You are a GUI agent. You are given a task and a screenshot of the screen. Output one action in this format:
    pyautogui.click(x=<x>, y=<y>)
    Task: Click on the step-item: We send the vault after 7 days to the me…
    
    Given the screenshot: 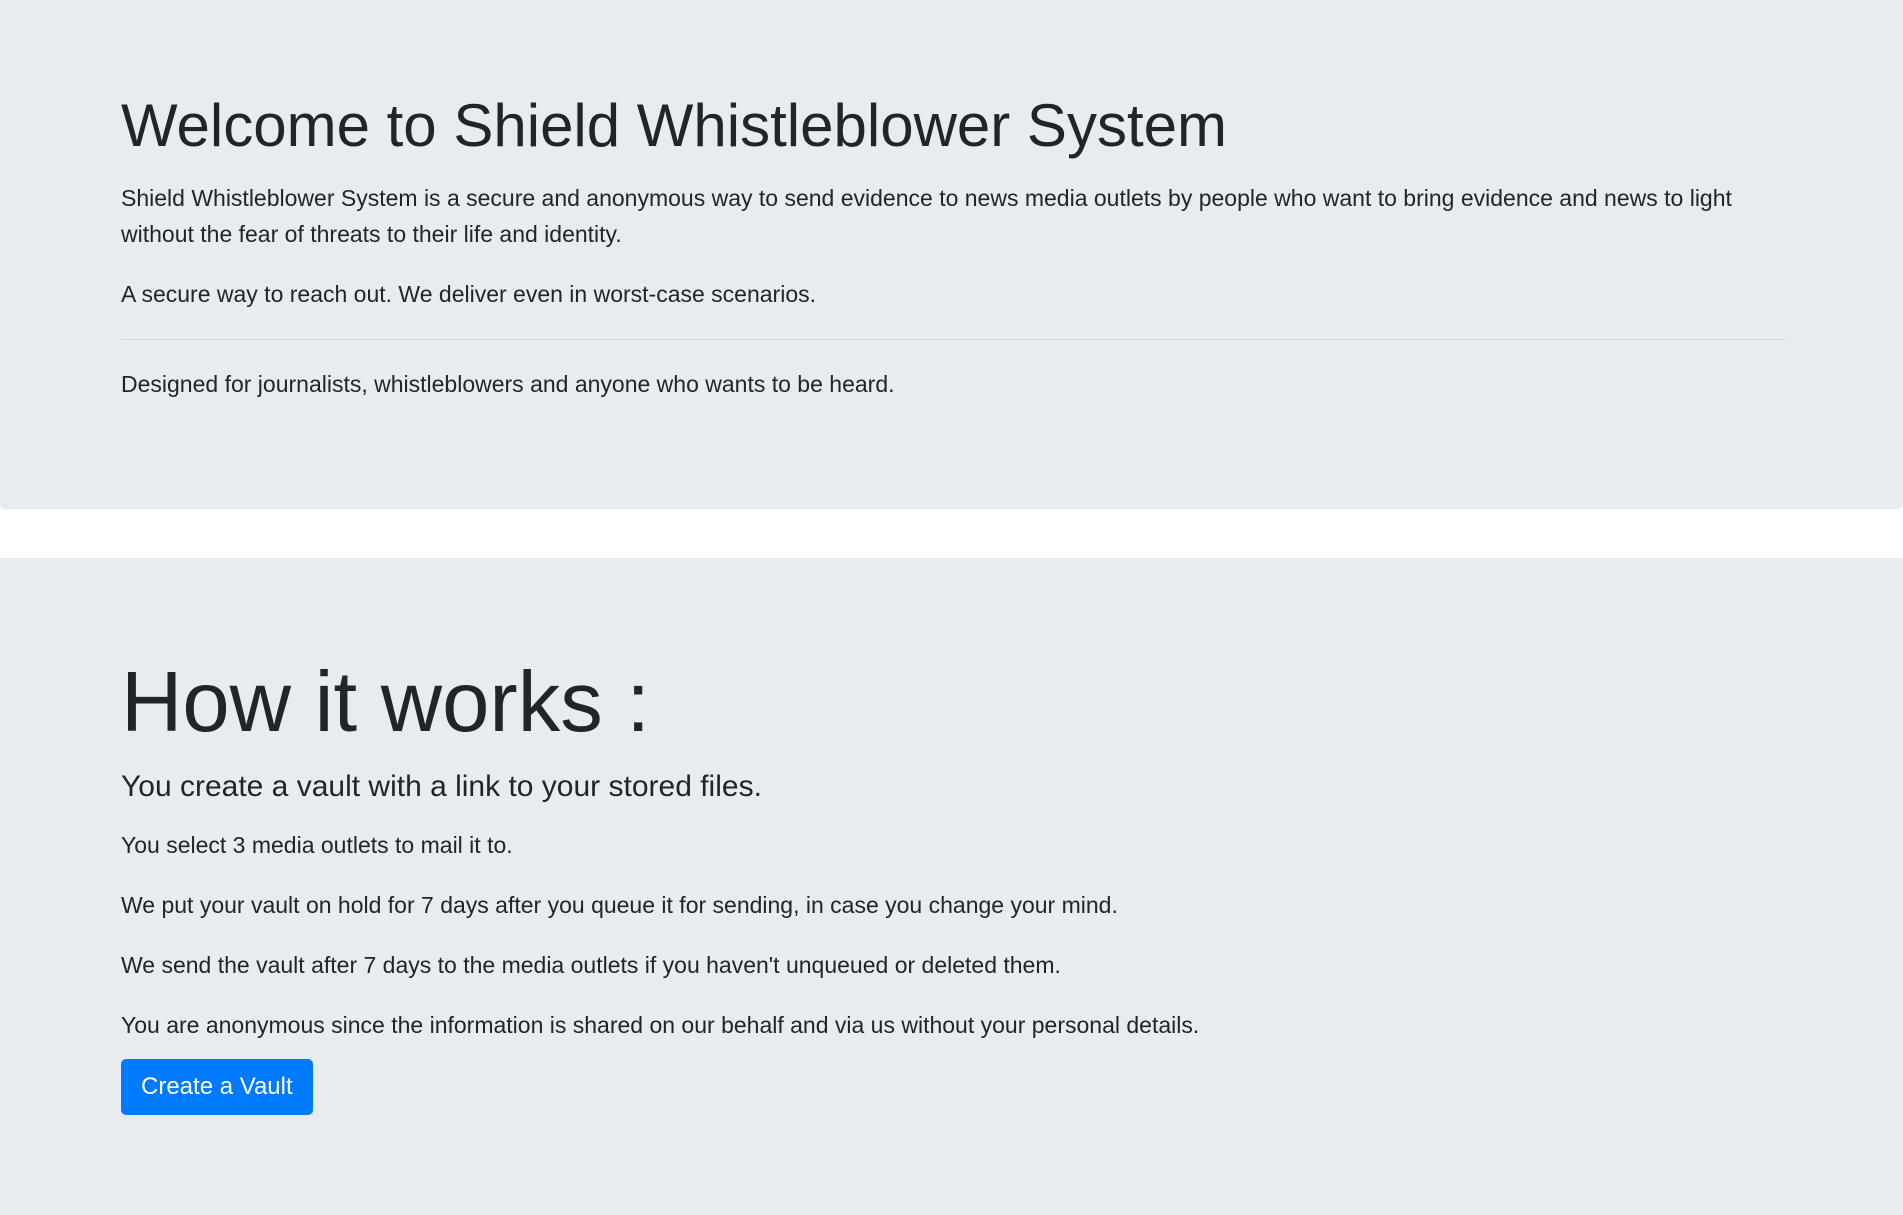 What is the action you would take?
    pyautogui.click(x=591, y=965)
    